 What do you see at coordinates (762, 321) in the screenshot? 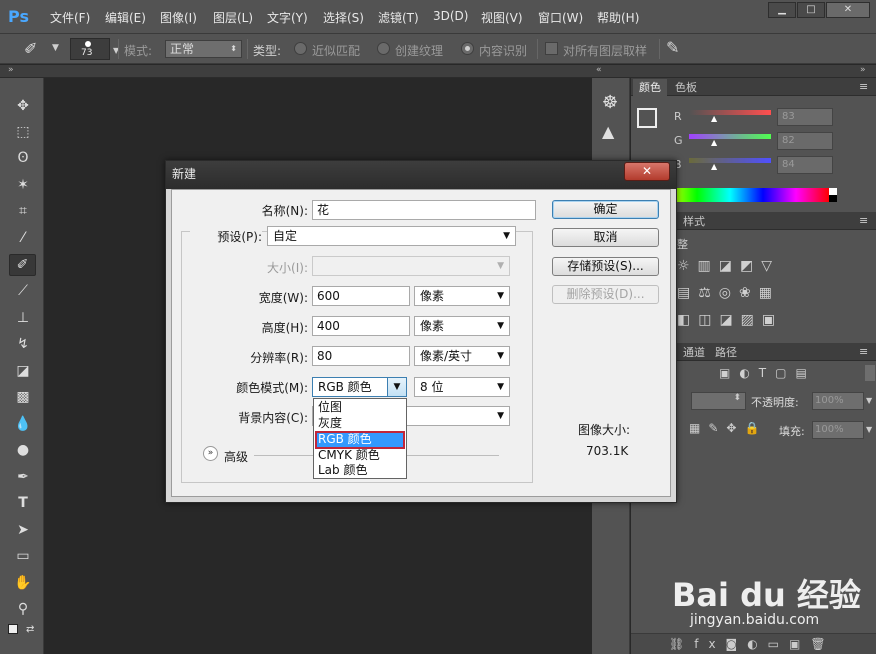
I see `adjustment-icons-row-3: ◧◫◪▨▣` at bounding box center [762, 321].